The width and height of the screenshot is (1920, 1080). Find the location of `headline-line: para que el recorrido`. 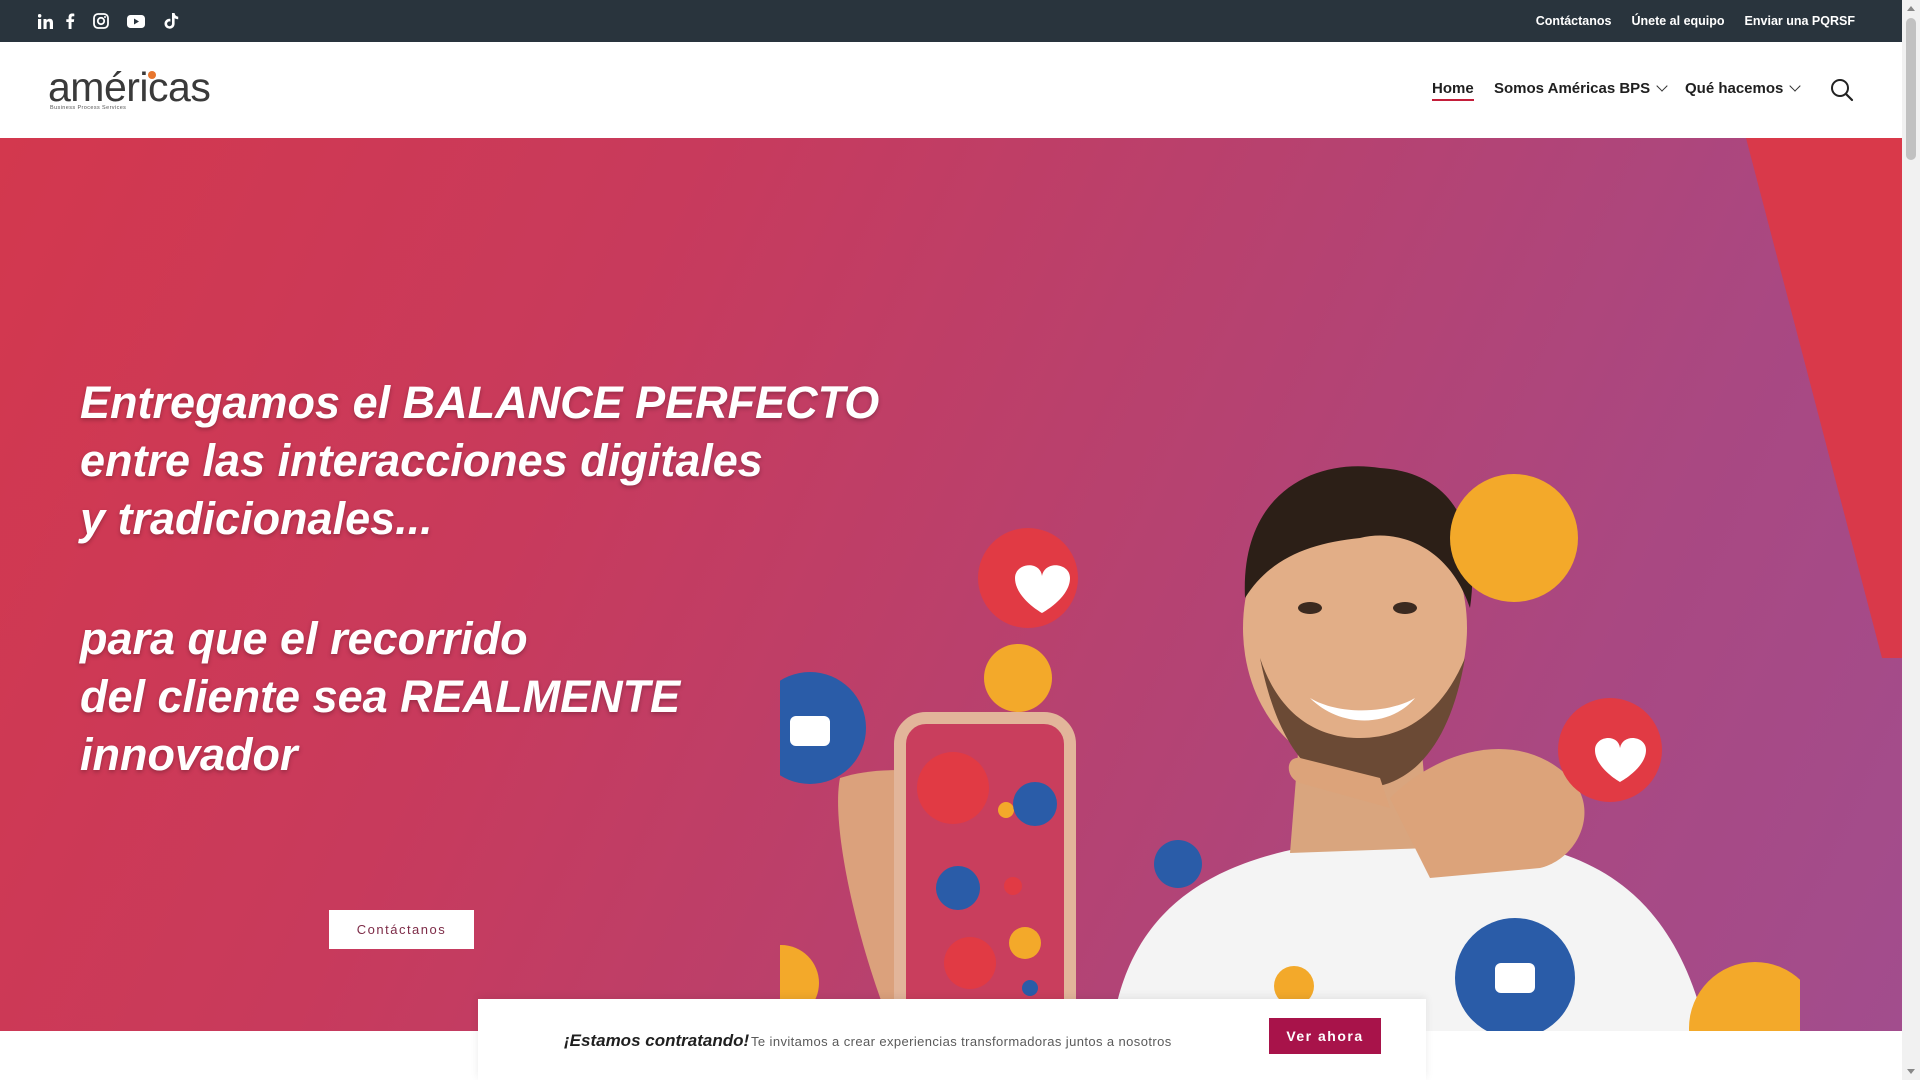

headline-line: para que el recorrido is located at coordinates (304, 638).